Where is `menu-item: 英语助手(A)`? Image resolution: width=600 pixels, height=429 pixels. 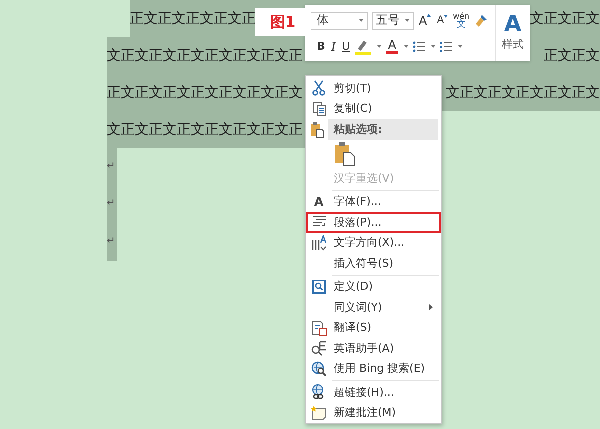
menu-item: 英语助手(A) is located at coordinates (373, 348).